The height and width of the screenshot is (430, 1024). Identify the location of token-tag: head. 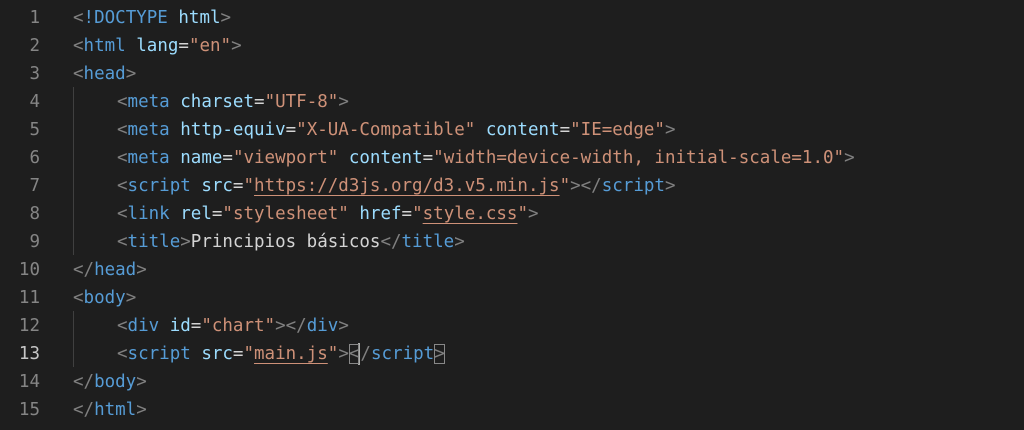
(104, 74).